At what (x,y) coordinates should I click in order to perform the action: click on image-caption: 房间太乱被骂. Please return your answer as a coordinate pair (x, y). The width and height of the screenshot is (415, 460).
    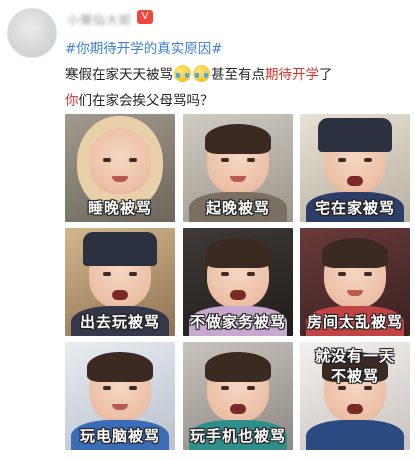
    Looking at the image, I should click on (354, 322).